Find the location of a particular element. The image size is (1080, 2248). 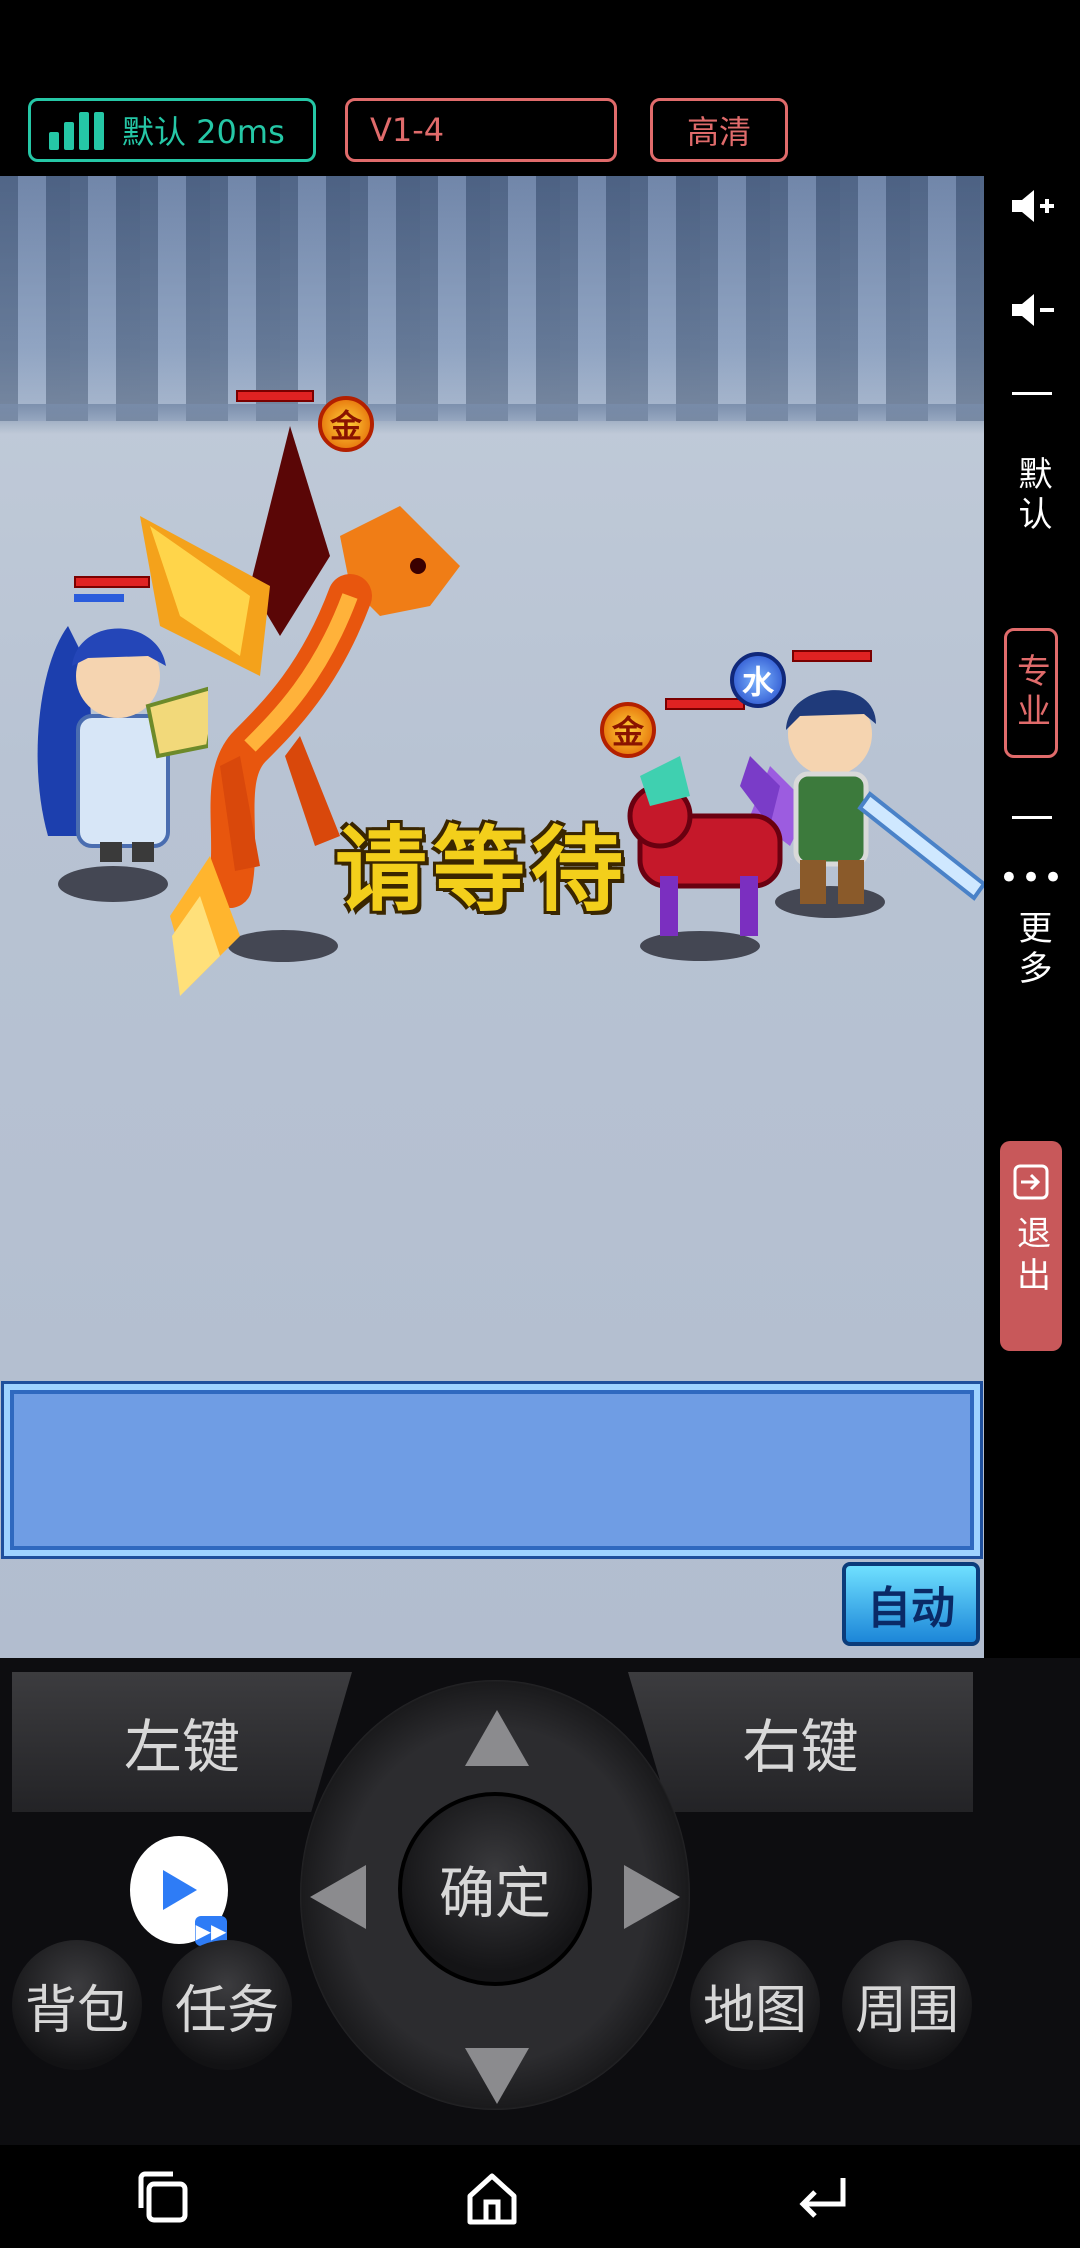

recent-apps-button is located at coordinates (163, 2198).